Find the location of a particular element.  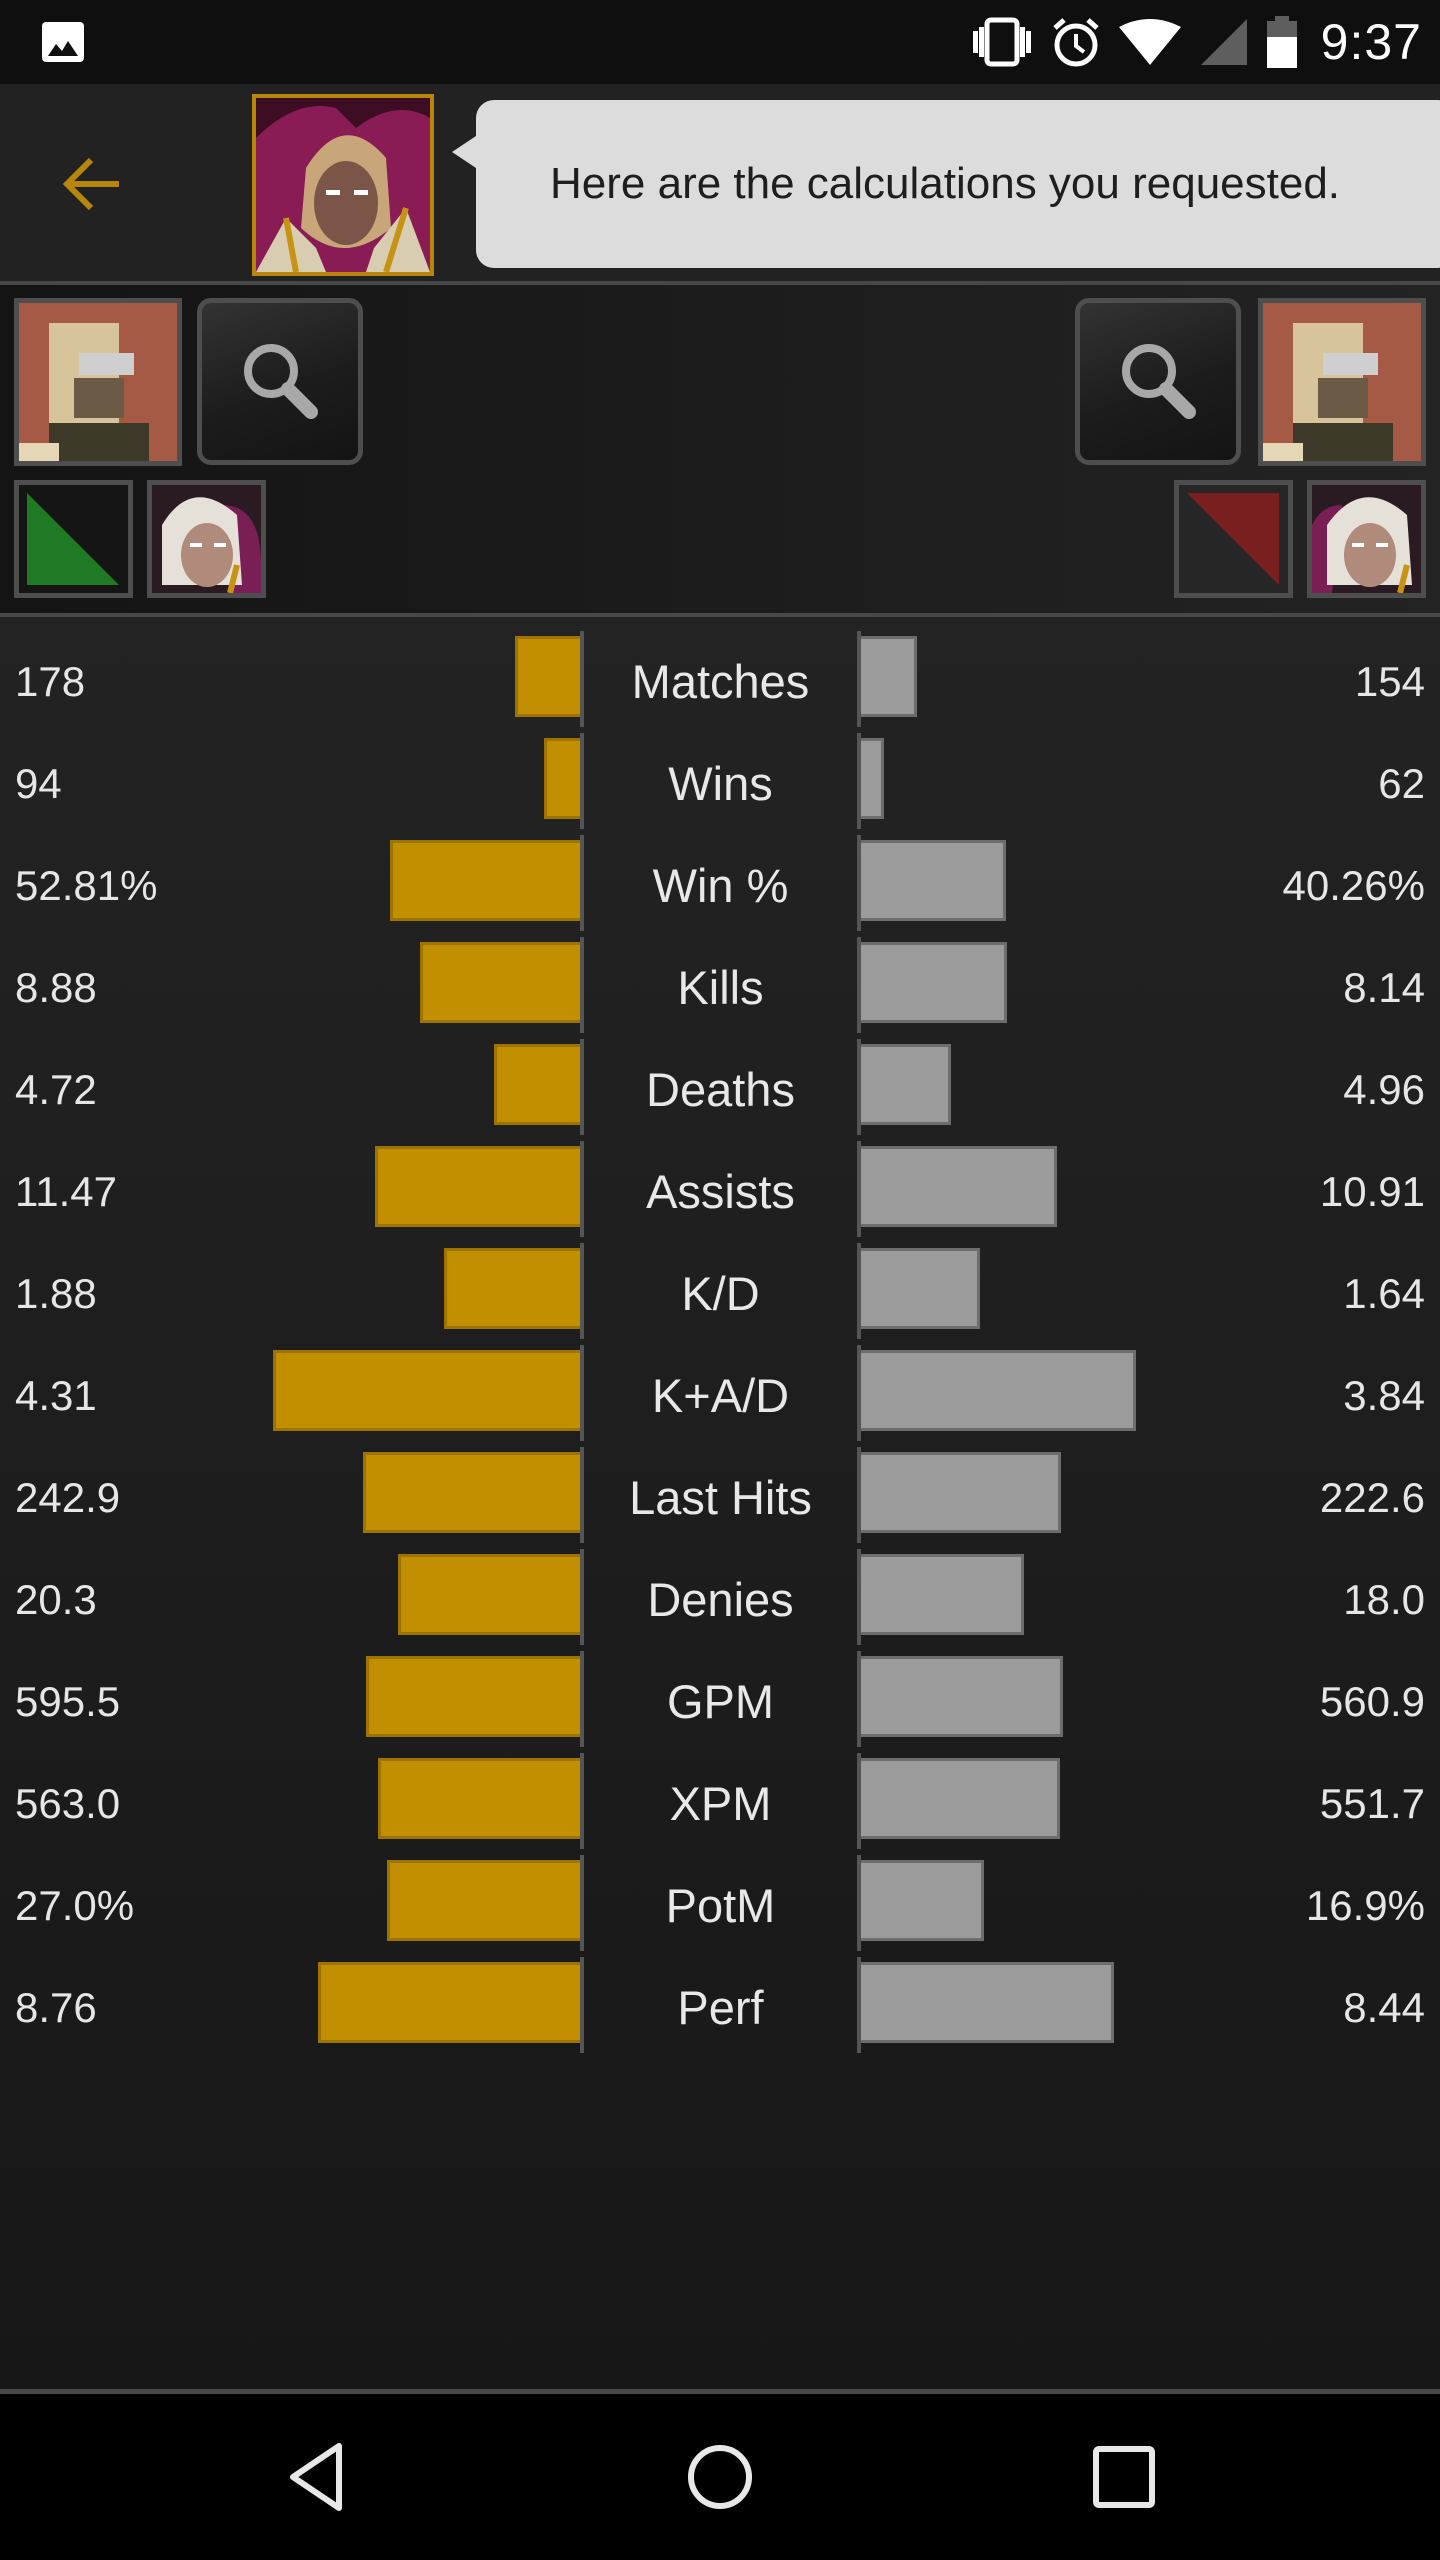

vibrate-icon is located at coordinates (1001, 42).